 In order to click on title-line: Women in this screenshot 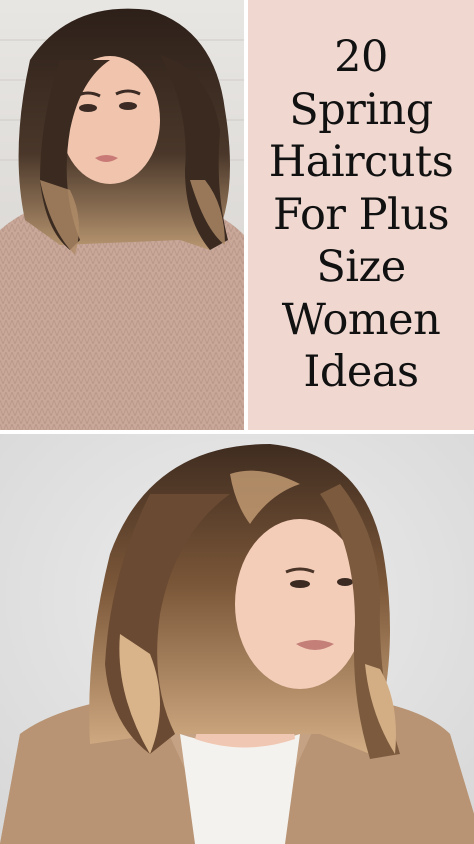, I will do `click(361, 319)`.